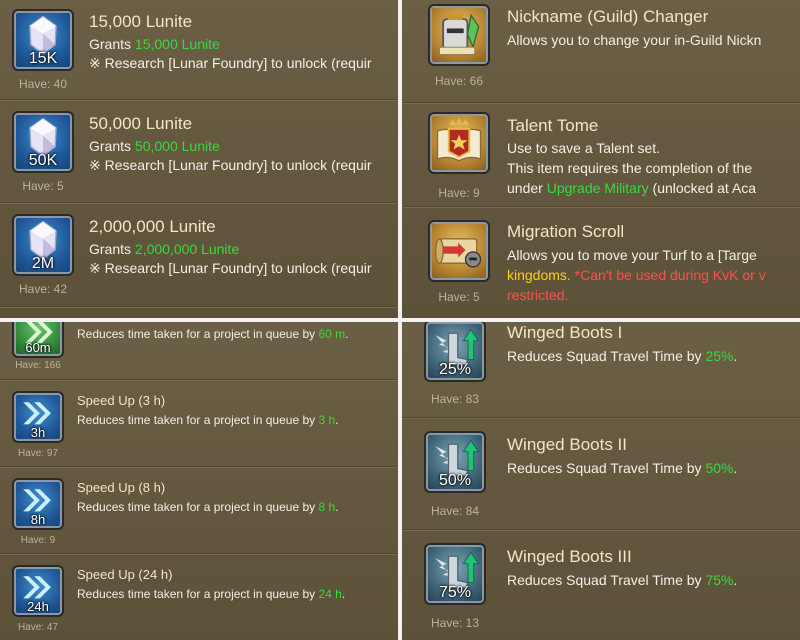  Describe the element at coordinates (459, 139) in the screenshot. I see `tome-icon` at that location.